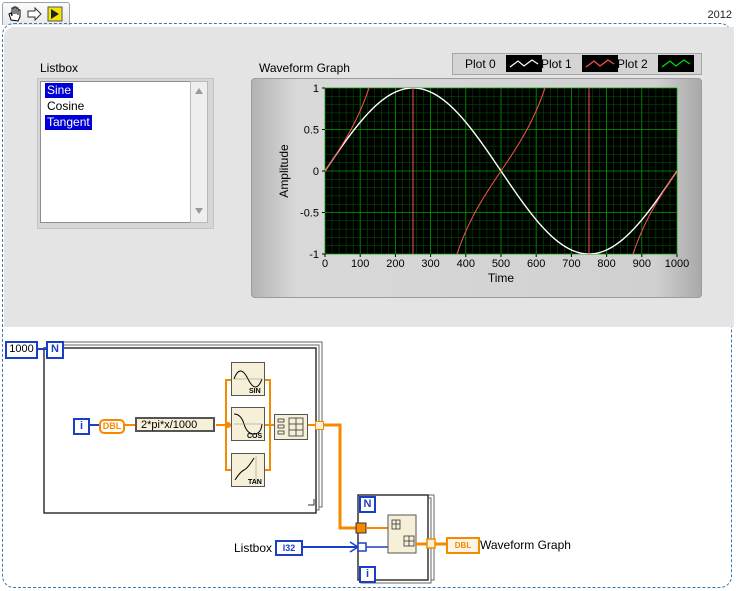 Image resolution: width=736 pixels, height=591 pixels. I want to click on to-double-node: DBL, so click(112, 426).